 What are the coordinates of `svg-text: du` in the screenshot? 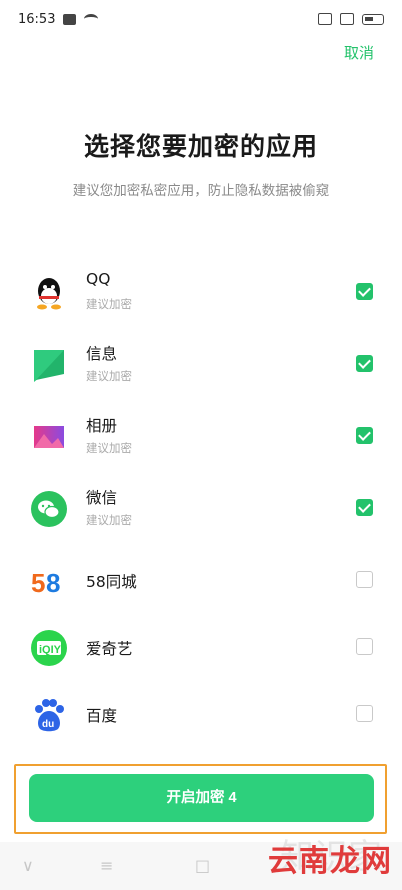 It's located at (48, 724).